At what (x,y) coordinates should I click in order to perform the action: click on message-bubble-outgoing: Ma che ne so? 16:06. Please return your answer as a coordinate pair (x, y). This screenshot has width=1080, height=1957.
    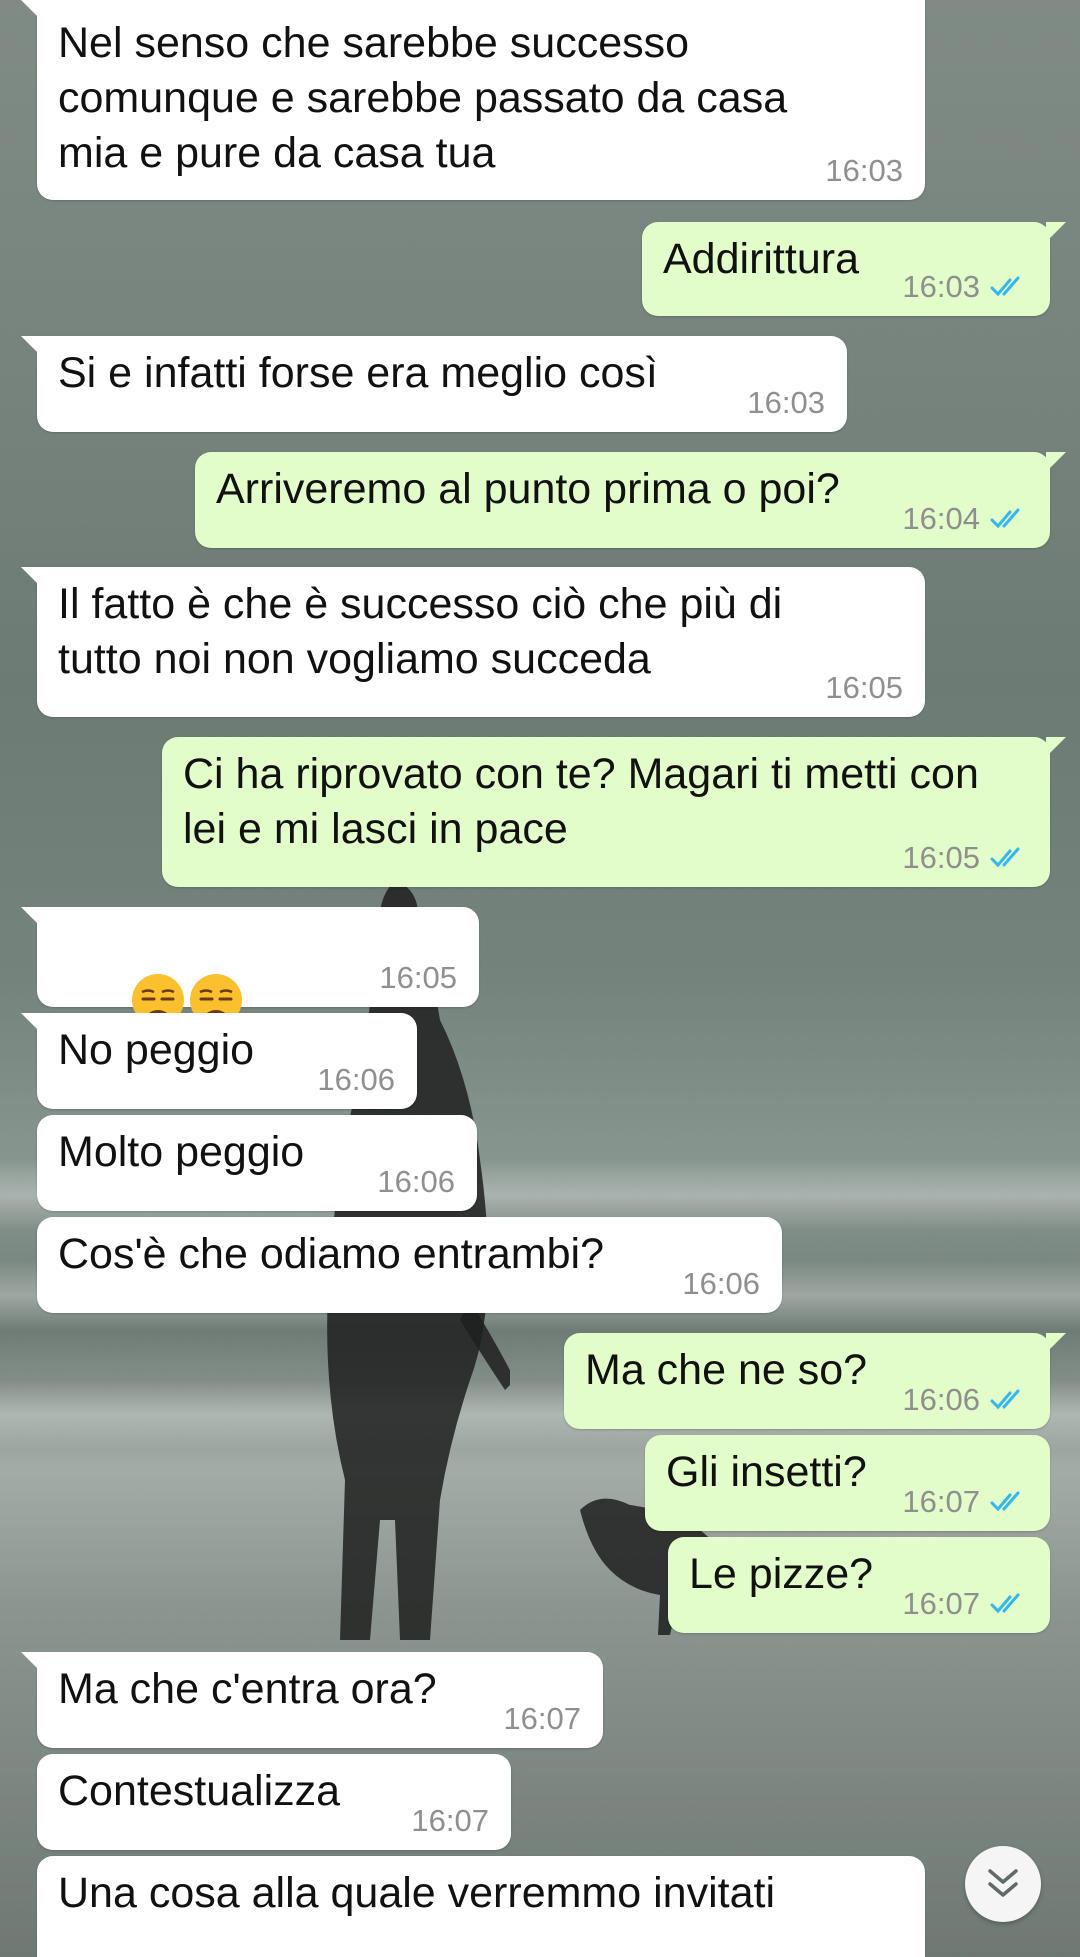
    Looking at the image, I should click on (815, 1381).